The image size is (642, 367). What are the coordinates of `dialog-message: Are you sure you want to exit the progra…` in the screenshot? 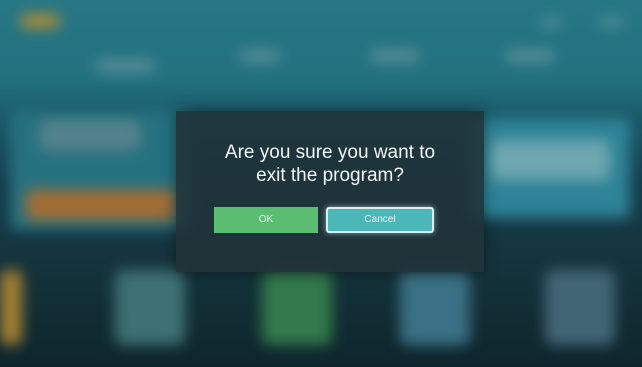 It's located at (330, 164).